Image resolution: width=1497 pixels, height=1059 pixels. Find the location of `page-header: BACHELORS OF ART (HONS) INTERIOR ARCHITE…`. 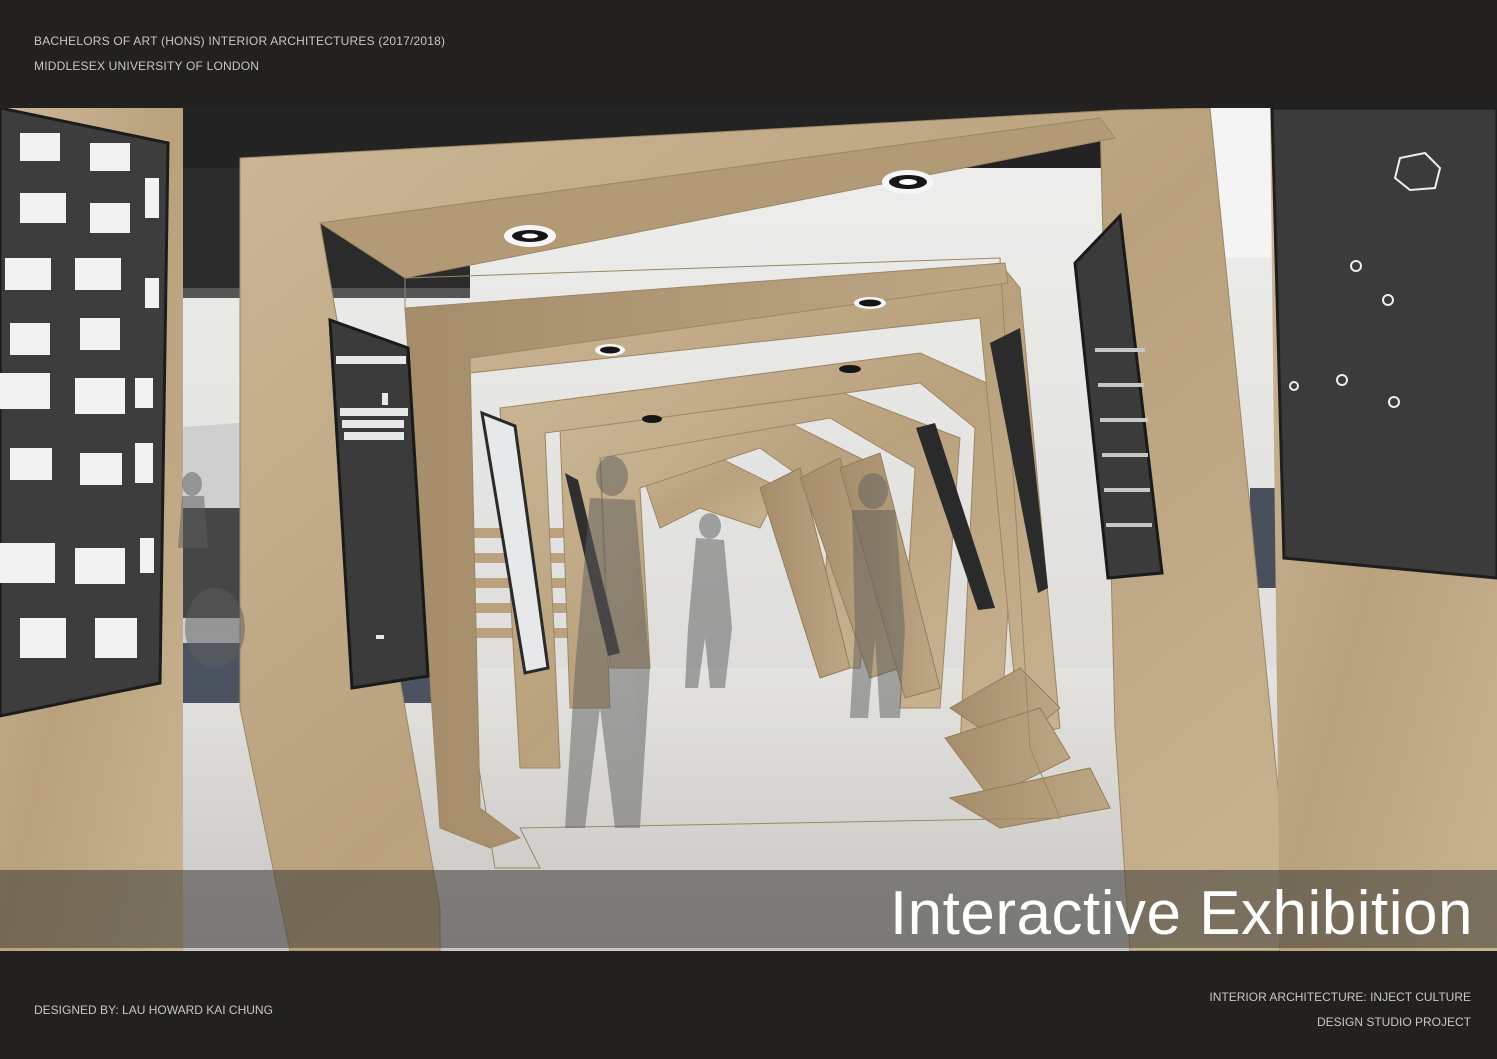

page-header: BACHELORS OF ART (HONS) INTERIOR ARCHITE… is located at coordinates (748, 54).